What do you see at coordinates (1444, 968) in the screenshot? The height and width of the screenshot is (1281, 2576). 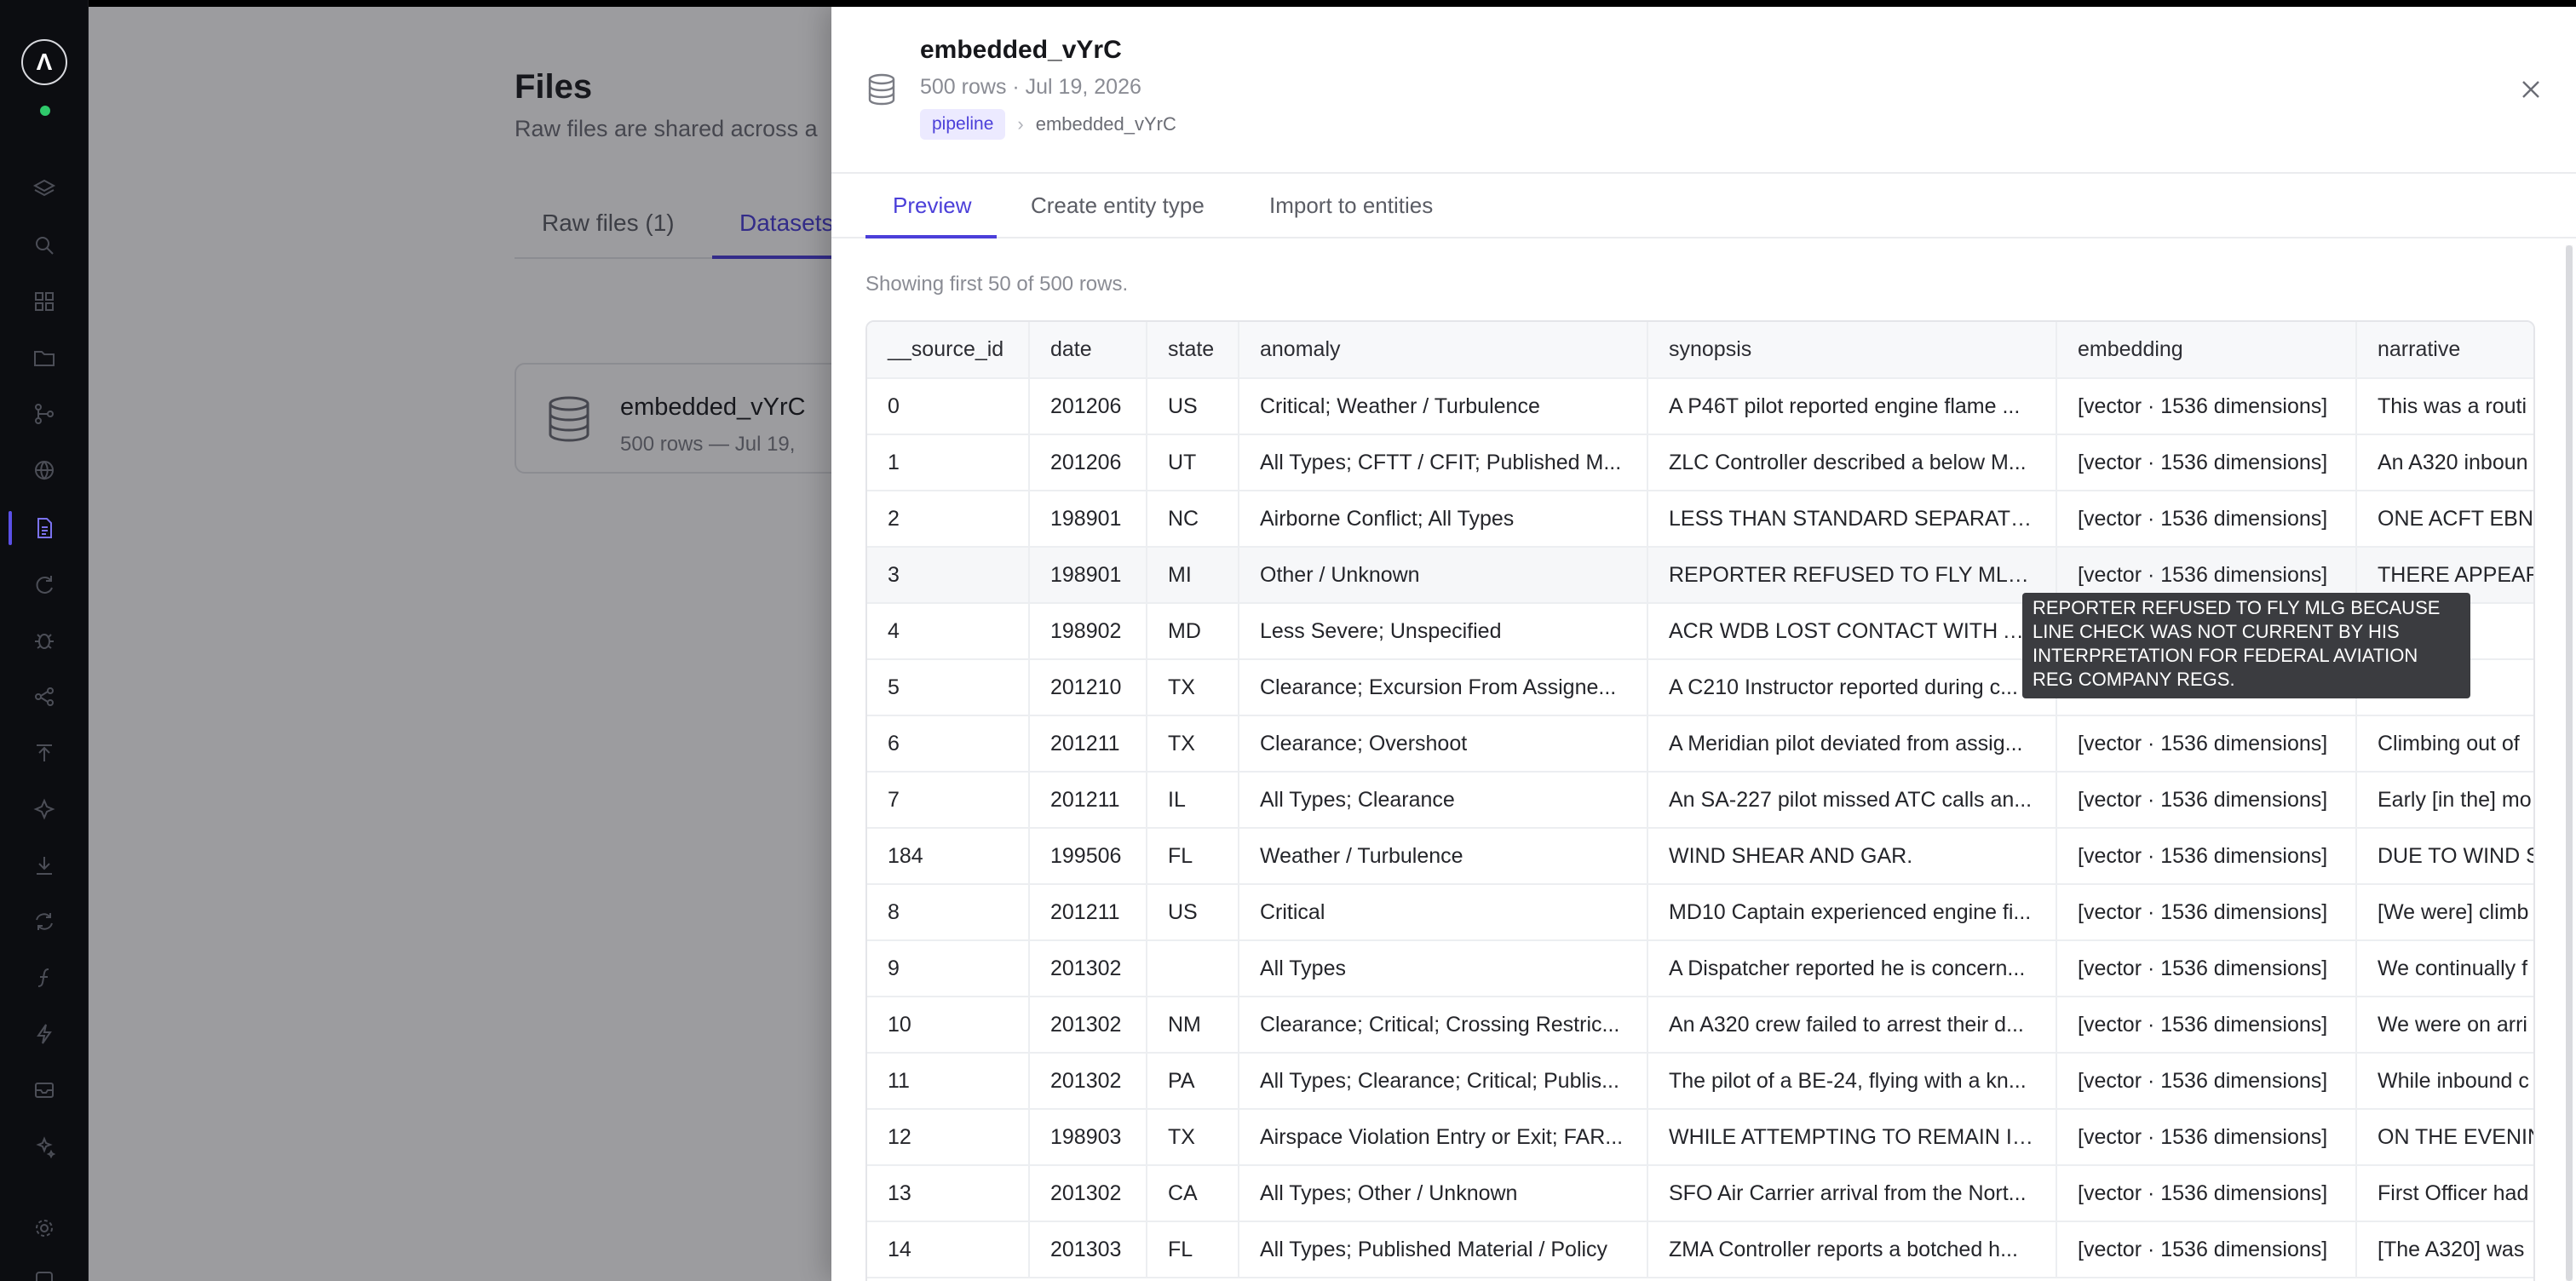 I see `table-cell: All Types` at bounding box center [1444, 968].